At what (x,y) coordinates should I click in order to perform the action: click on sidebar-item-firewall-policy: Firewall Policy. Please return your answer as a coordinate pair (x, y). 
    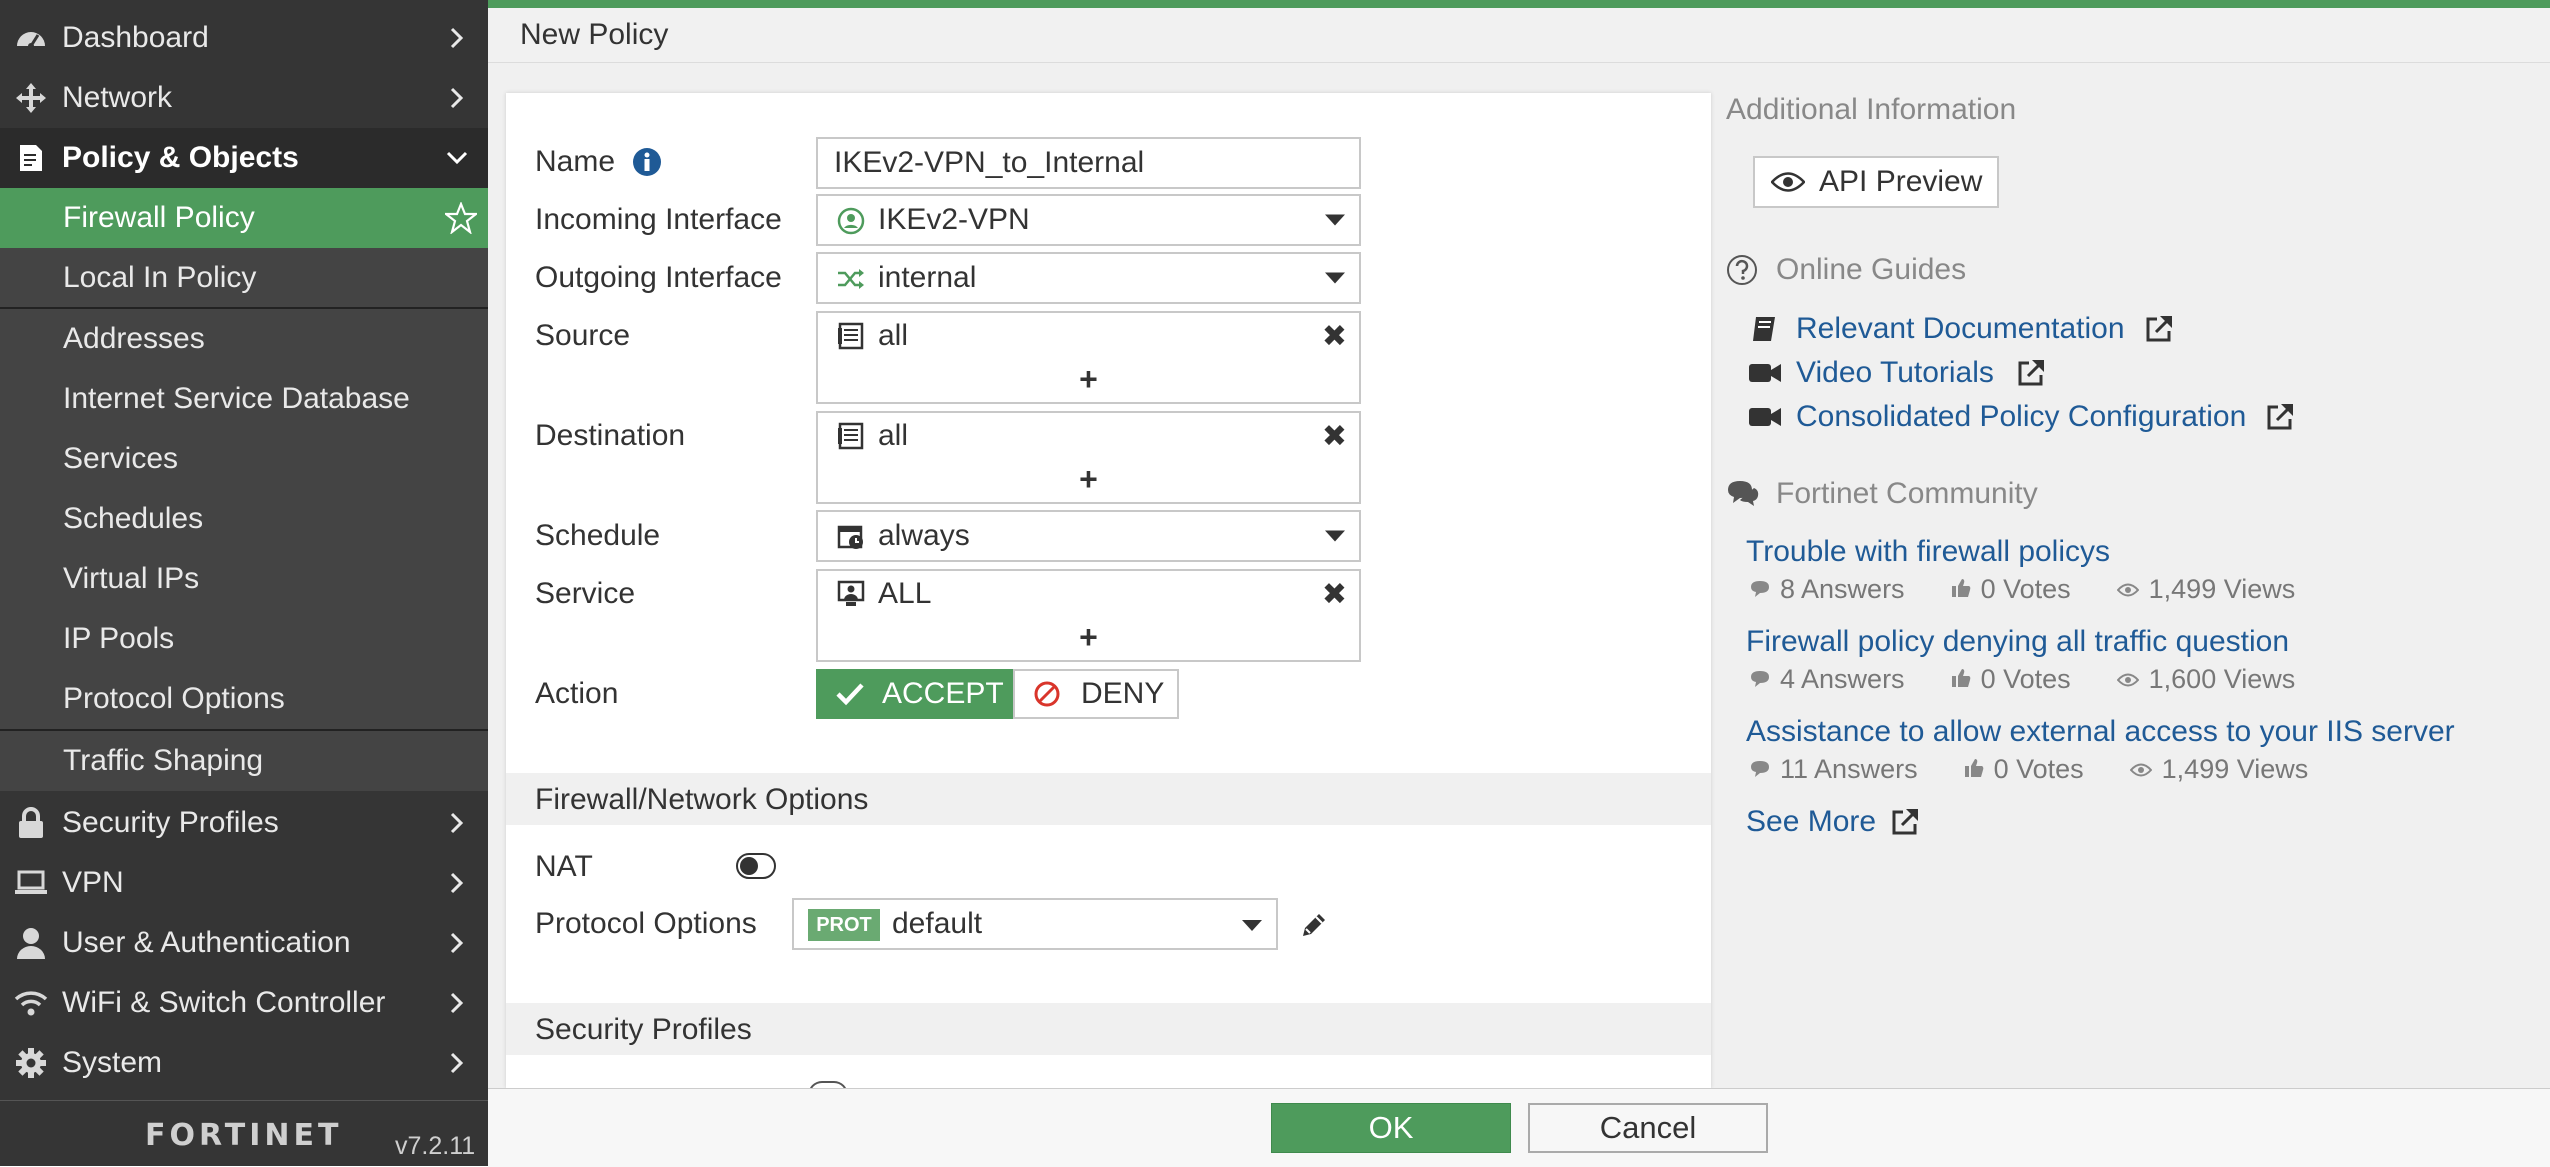
    Looking at the image, I should click on (244, 218).